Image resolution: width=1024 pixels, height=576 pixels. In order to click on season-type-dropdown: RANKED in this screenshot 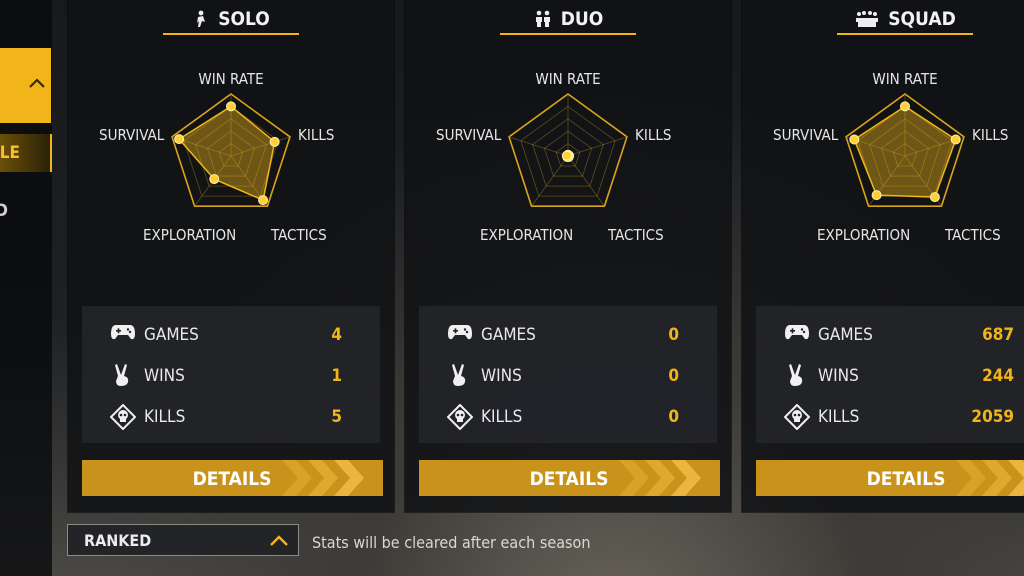, I will do `click(183, 540)`.